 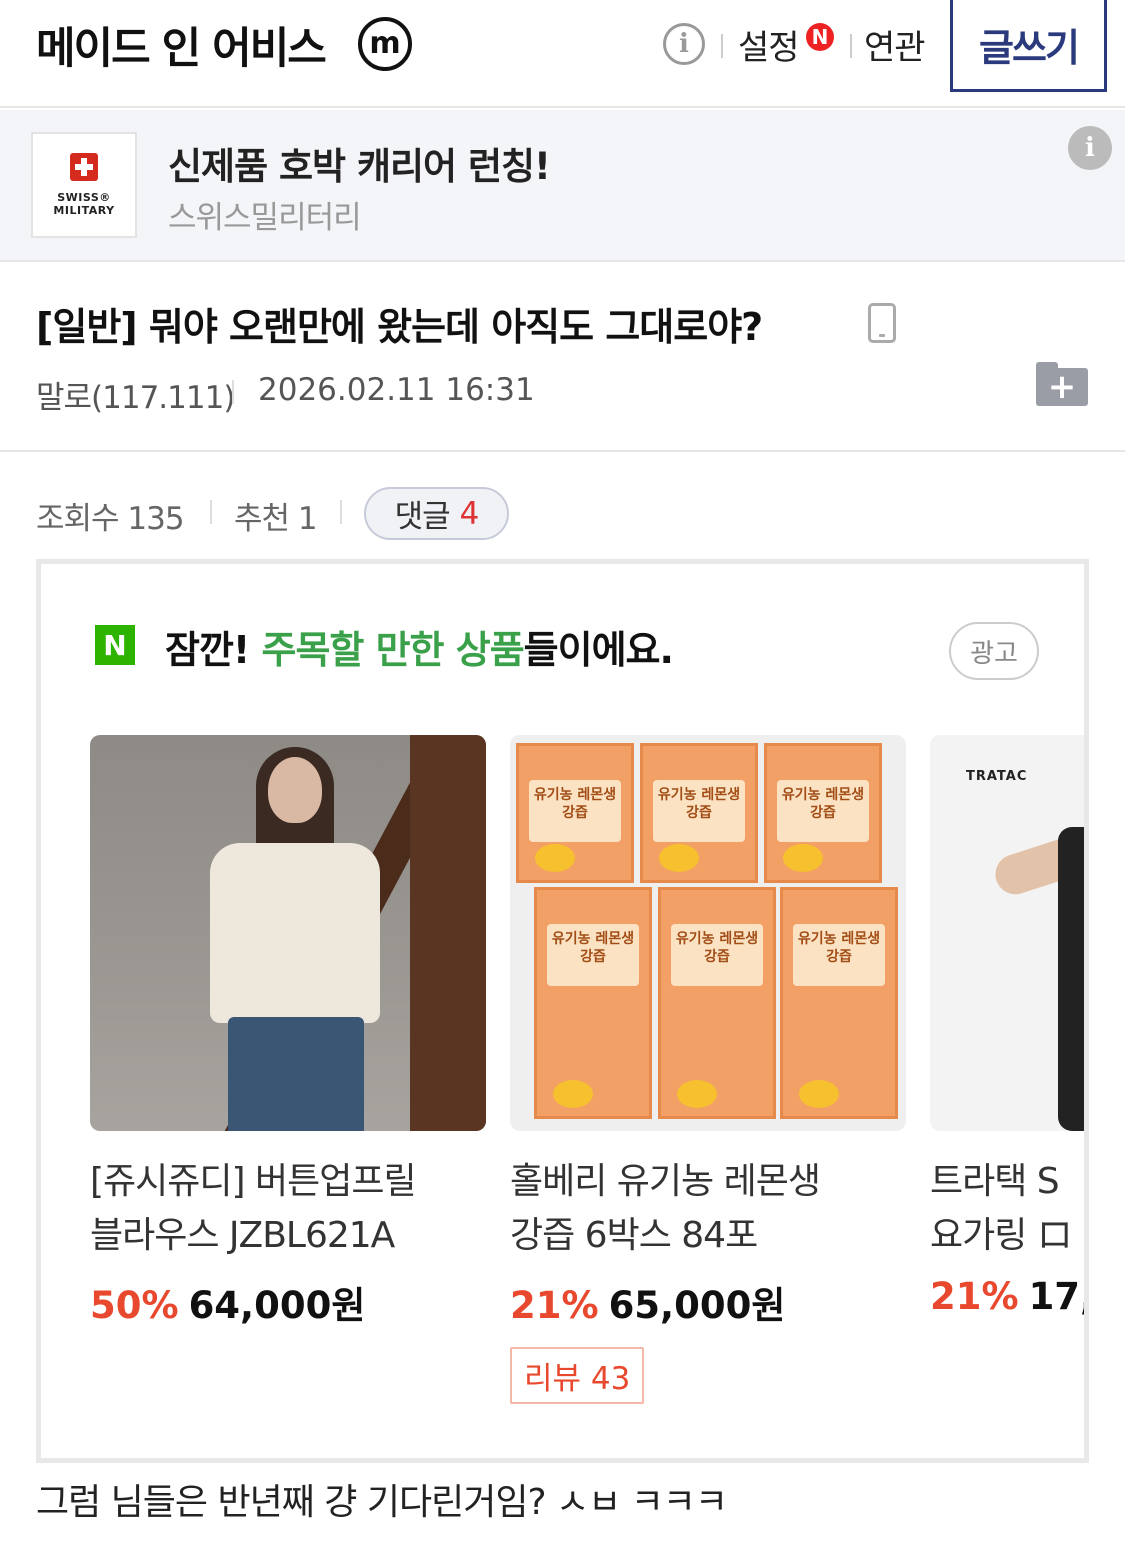 What do you see at coordinates (359, 163) in the screenshot?
I see `ad-title: 신제품 호박 캐리어 런칭!` at bounding box center [359, 163].